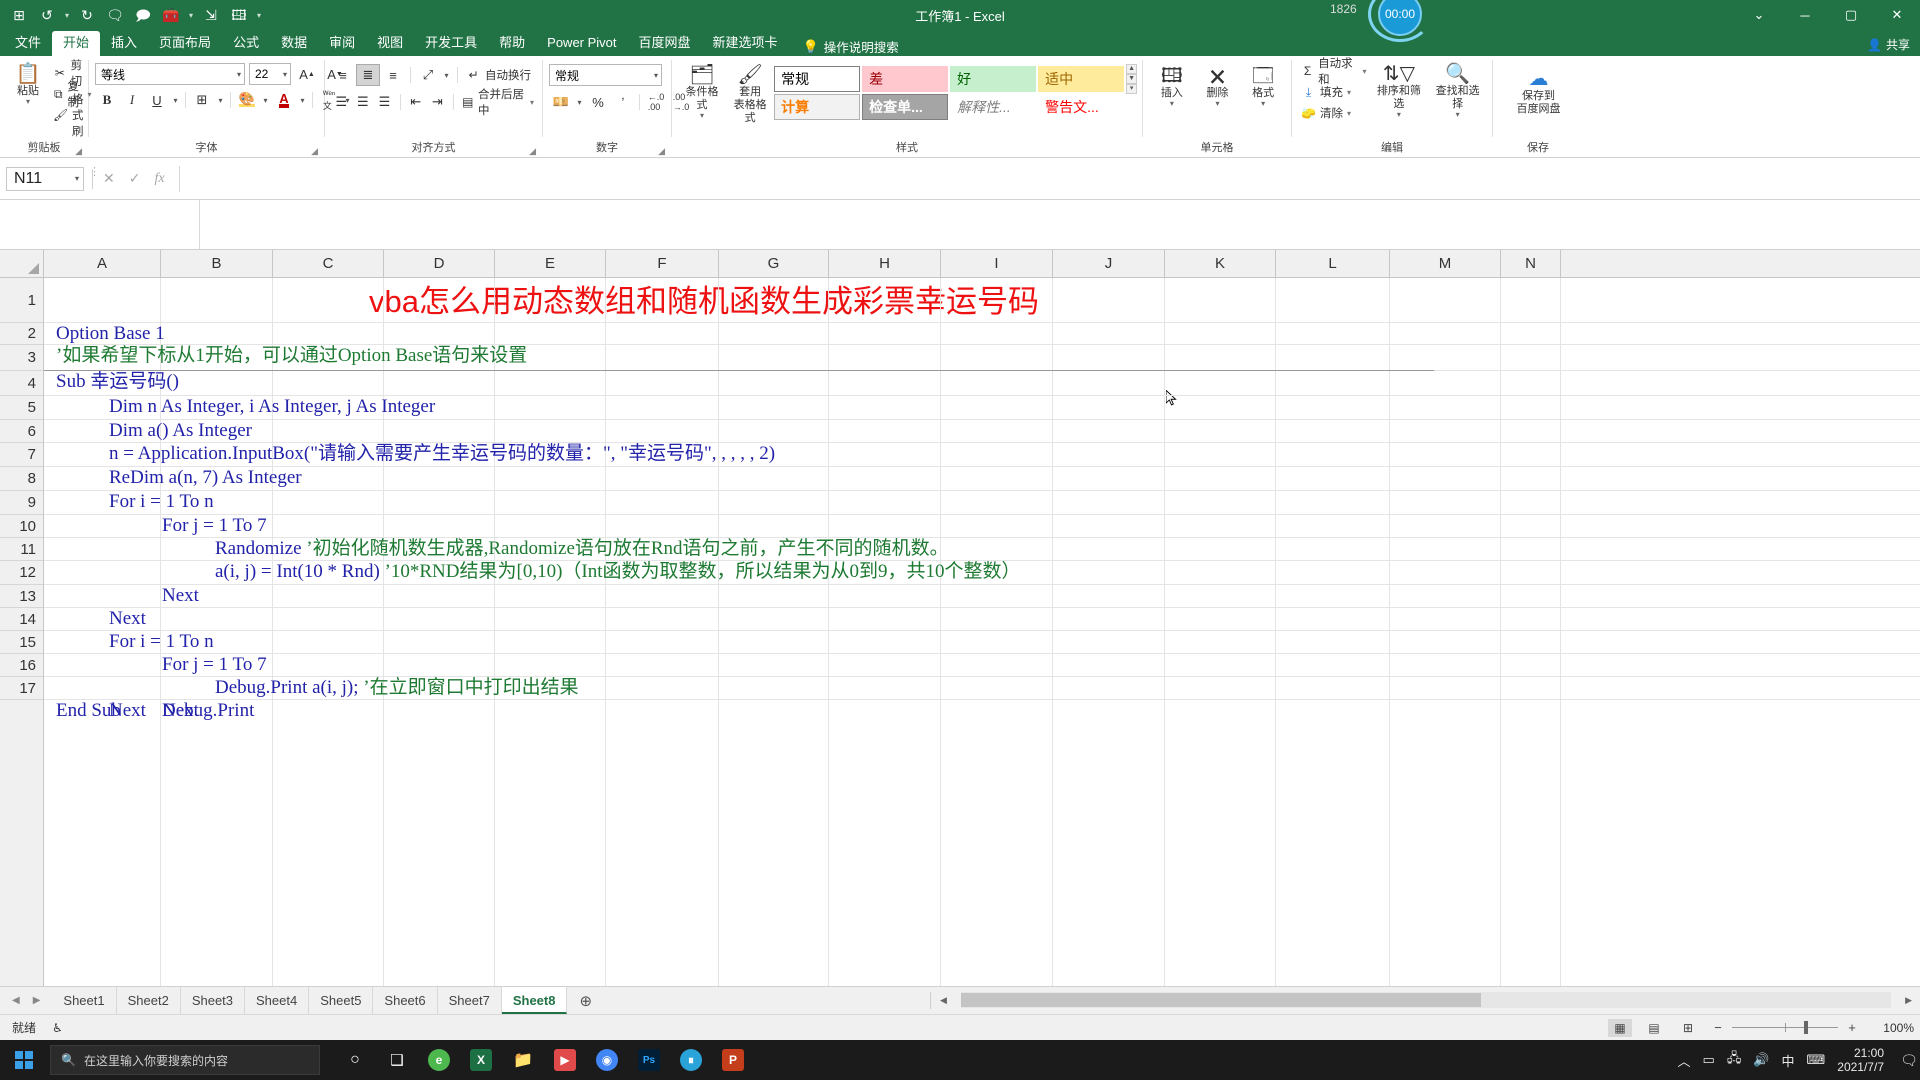  I want to click on volume-icon: 🔊, so click(1761, 1060).